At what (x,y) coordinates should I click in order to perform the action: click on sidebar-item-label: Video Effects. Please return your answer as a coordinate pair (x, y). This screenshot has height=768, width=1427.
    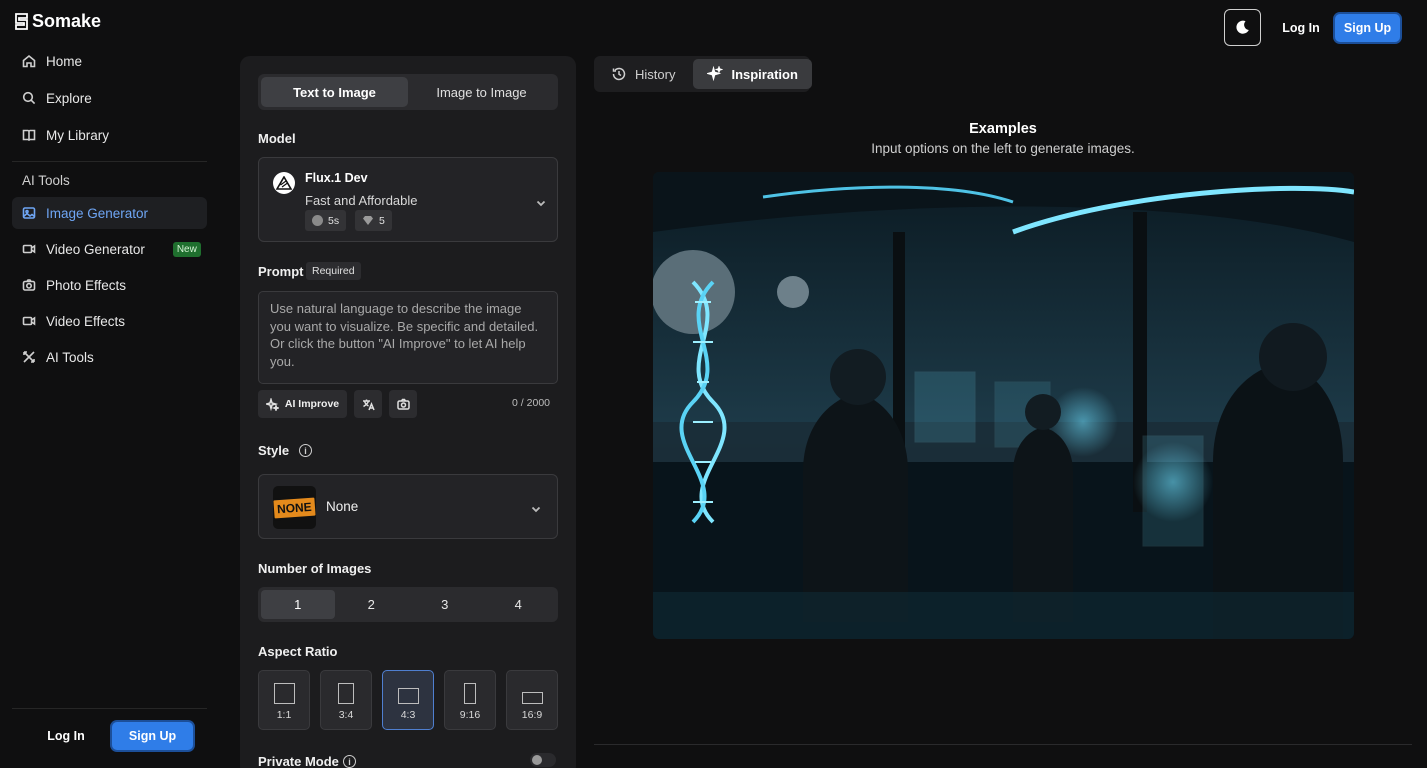
    Looking at the image, I should click on (86, 321).